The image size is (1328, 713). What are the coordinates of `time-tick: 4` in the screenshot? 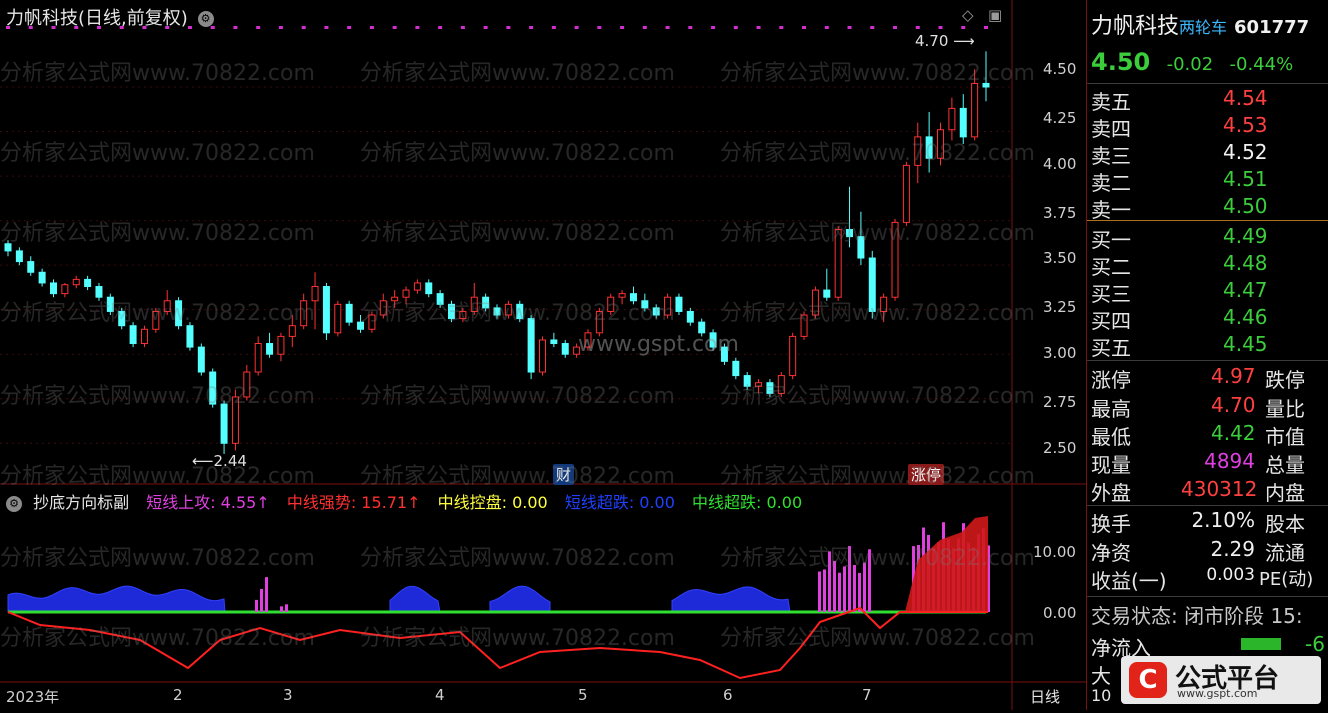 It's located at (440, 695).